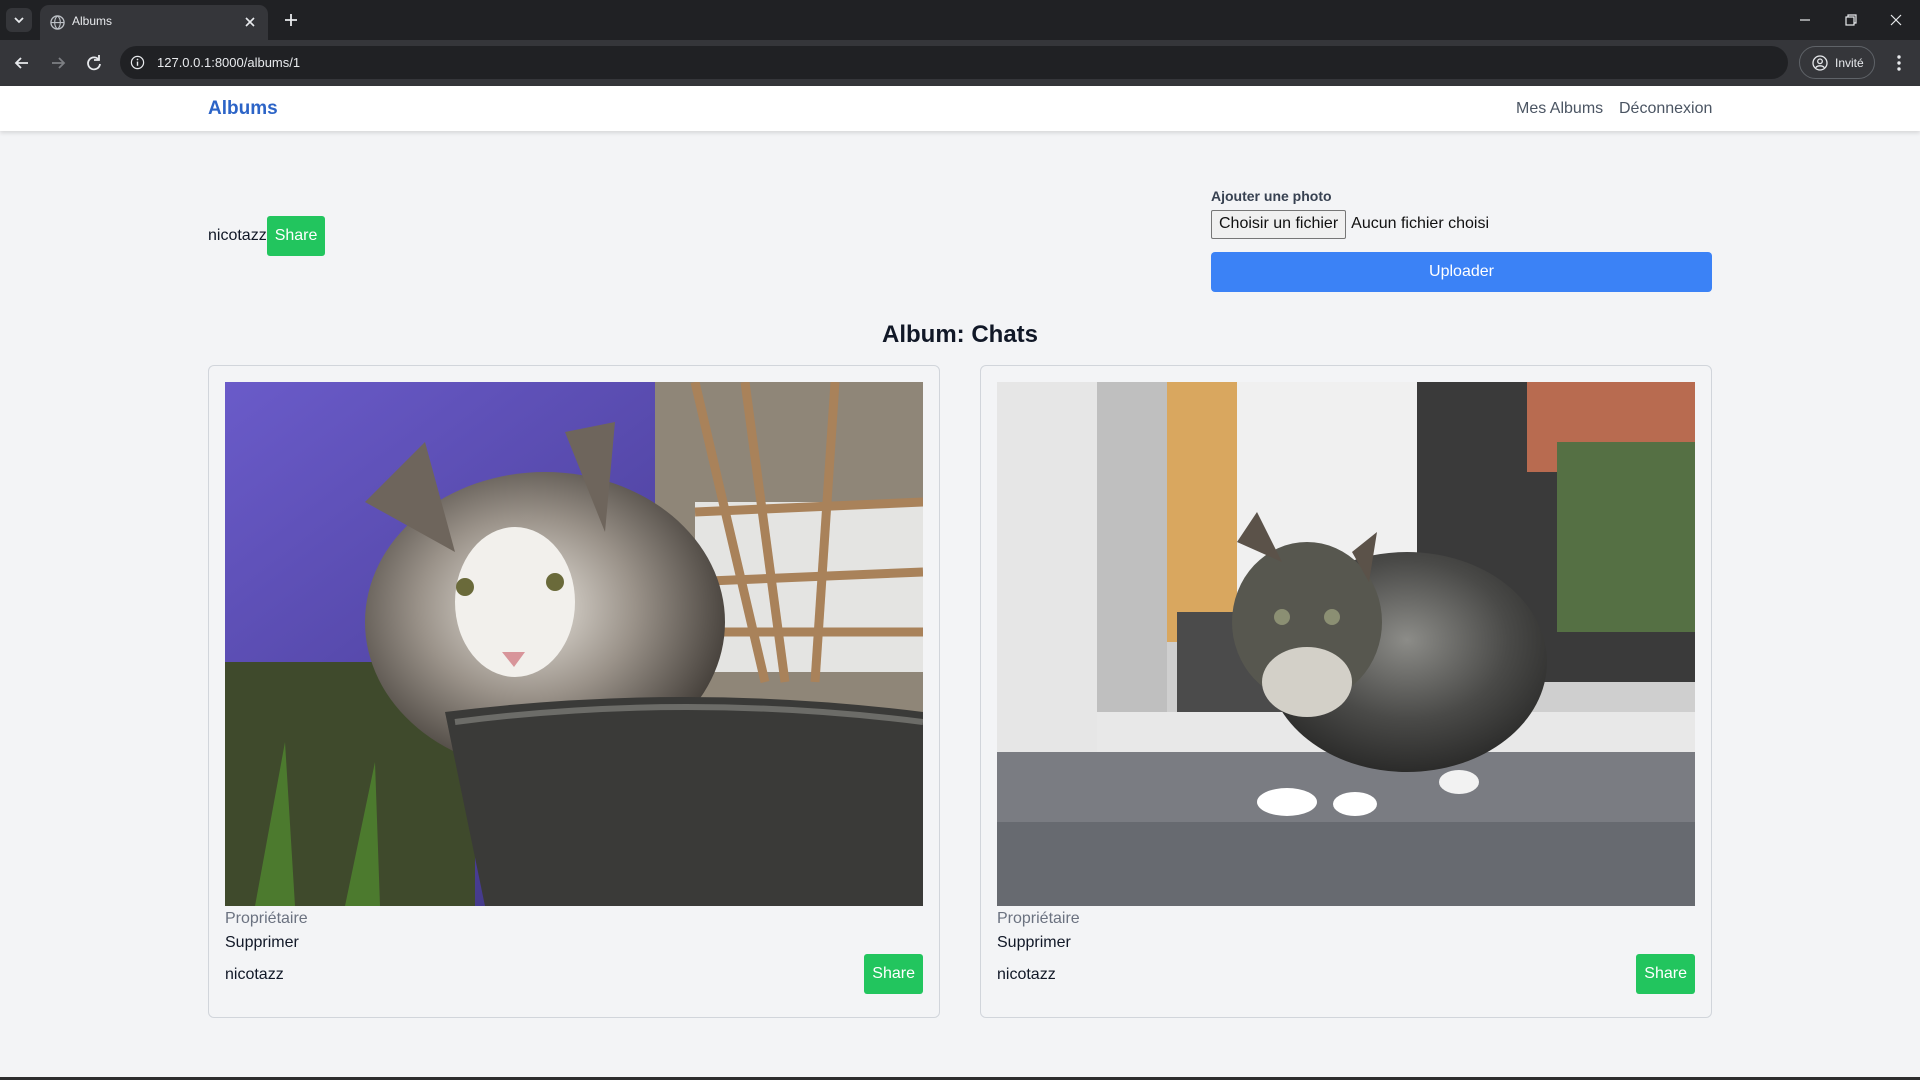  Describe the element at coordinates (296, 236) in the screenshot. I see `album-share-button: Share` at that location.